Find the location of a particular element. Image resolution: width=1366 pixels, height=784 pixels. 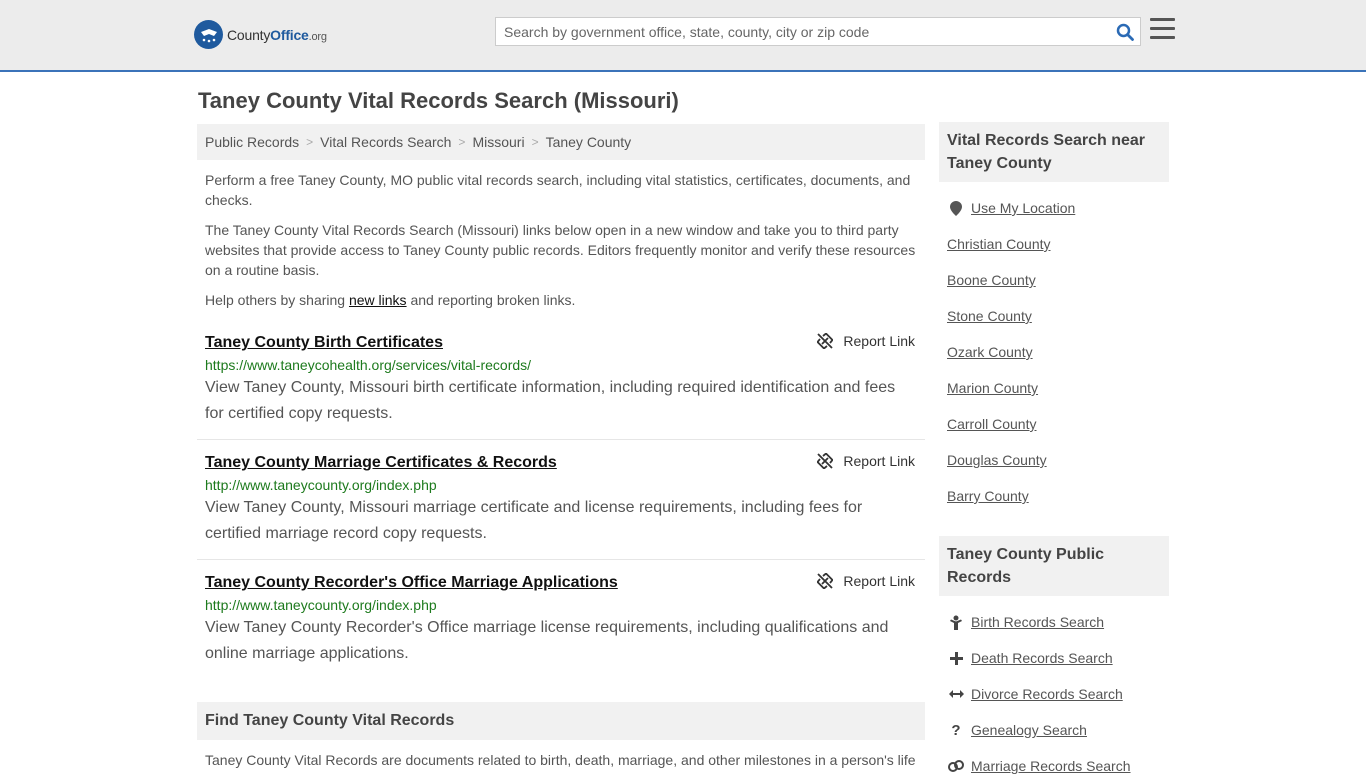

nearby-county-link: Douglas County is located at coordinates (997, 460).